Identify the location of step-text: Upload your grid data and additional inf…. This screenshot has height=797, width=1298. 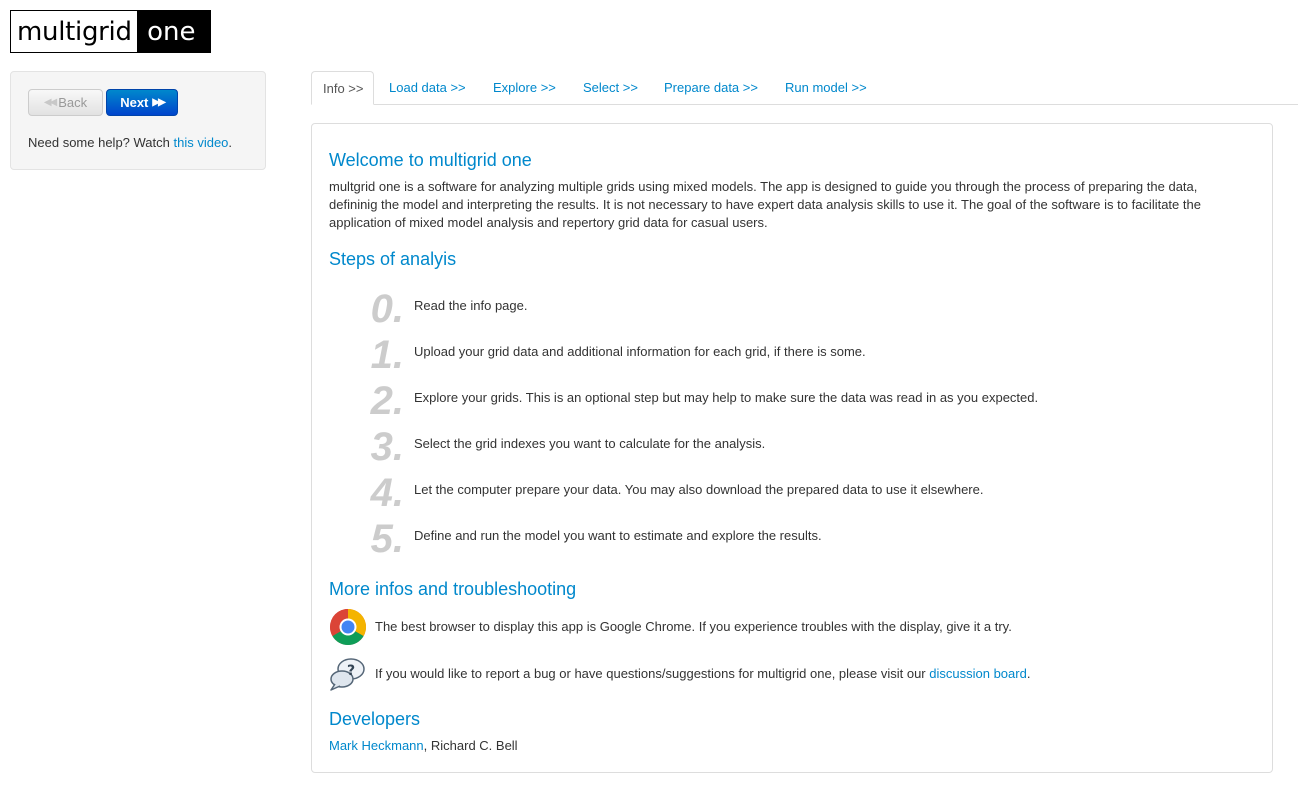
(640, 351).